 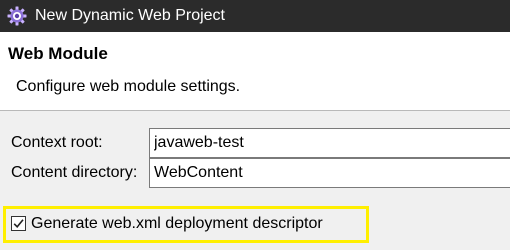 I want to click on content-directory-row: Content directory:, so click(x=255, y=173).